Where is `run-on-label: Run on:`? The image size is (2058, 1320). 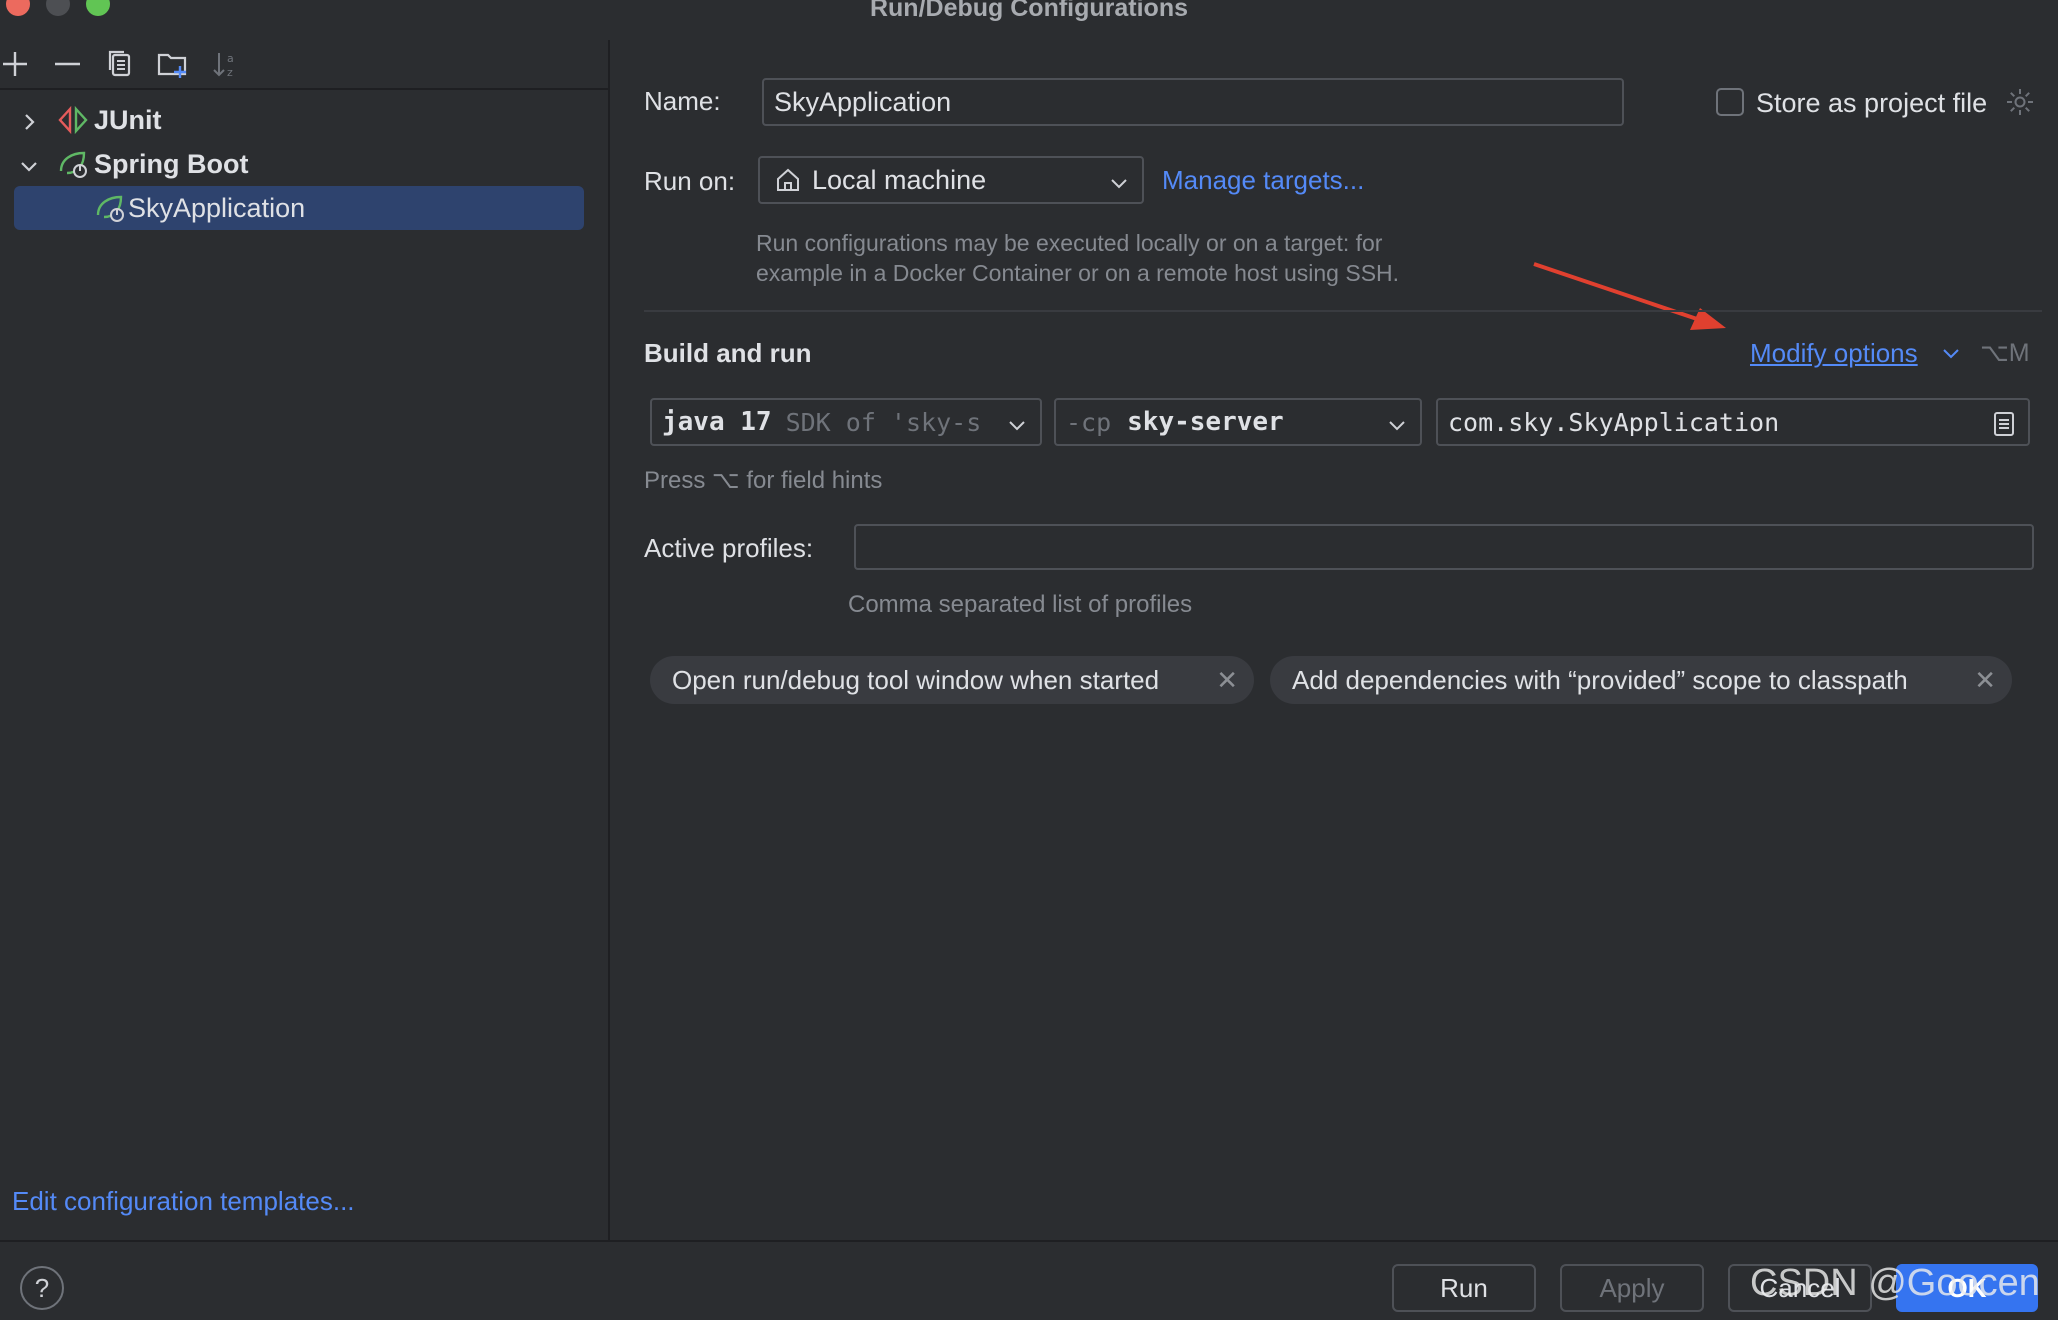
run-on-label: Run on: is located at coordinates (690, 181).